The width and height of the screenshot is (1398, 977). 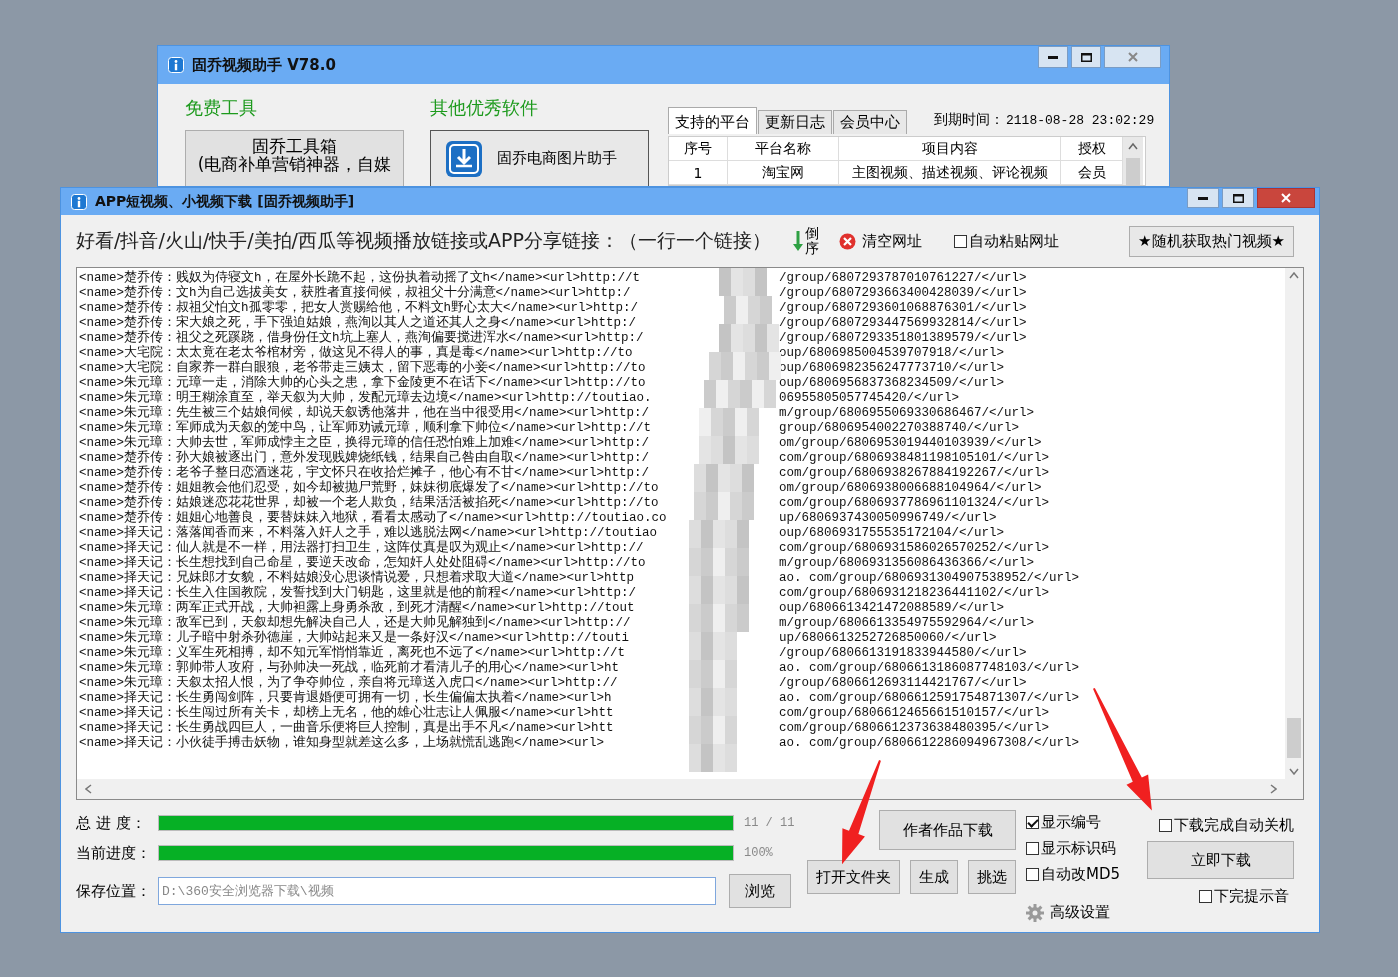 What do you see at coordinates (1080, 120) in the screenshot?
I see `expiry-time: 2118-08-28 23:02:29` at bounding box center [1080, 120].